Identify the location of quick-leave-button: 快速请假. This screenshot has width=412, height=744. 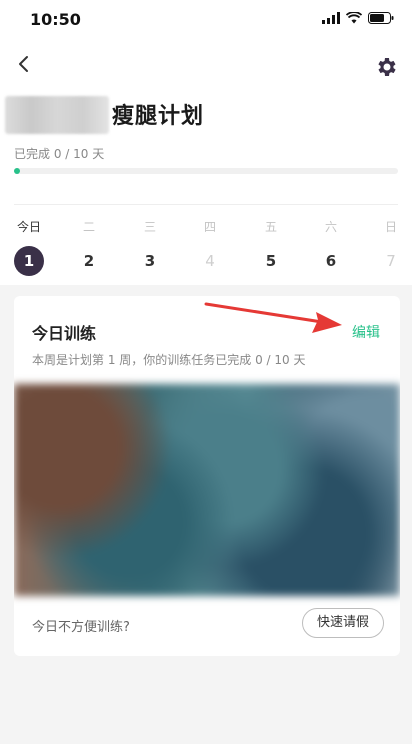
(343, 623).